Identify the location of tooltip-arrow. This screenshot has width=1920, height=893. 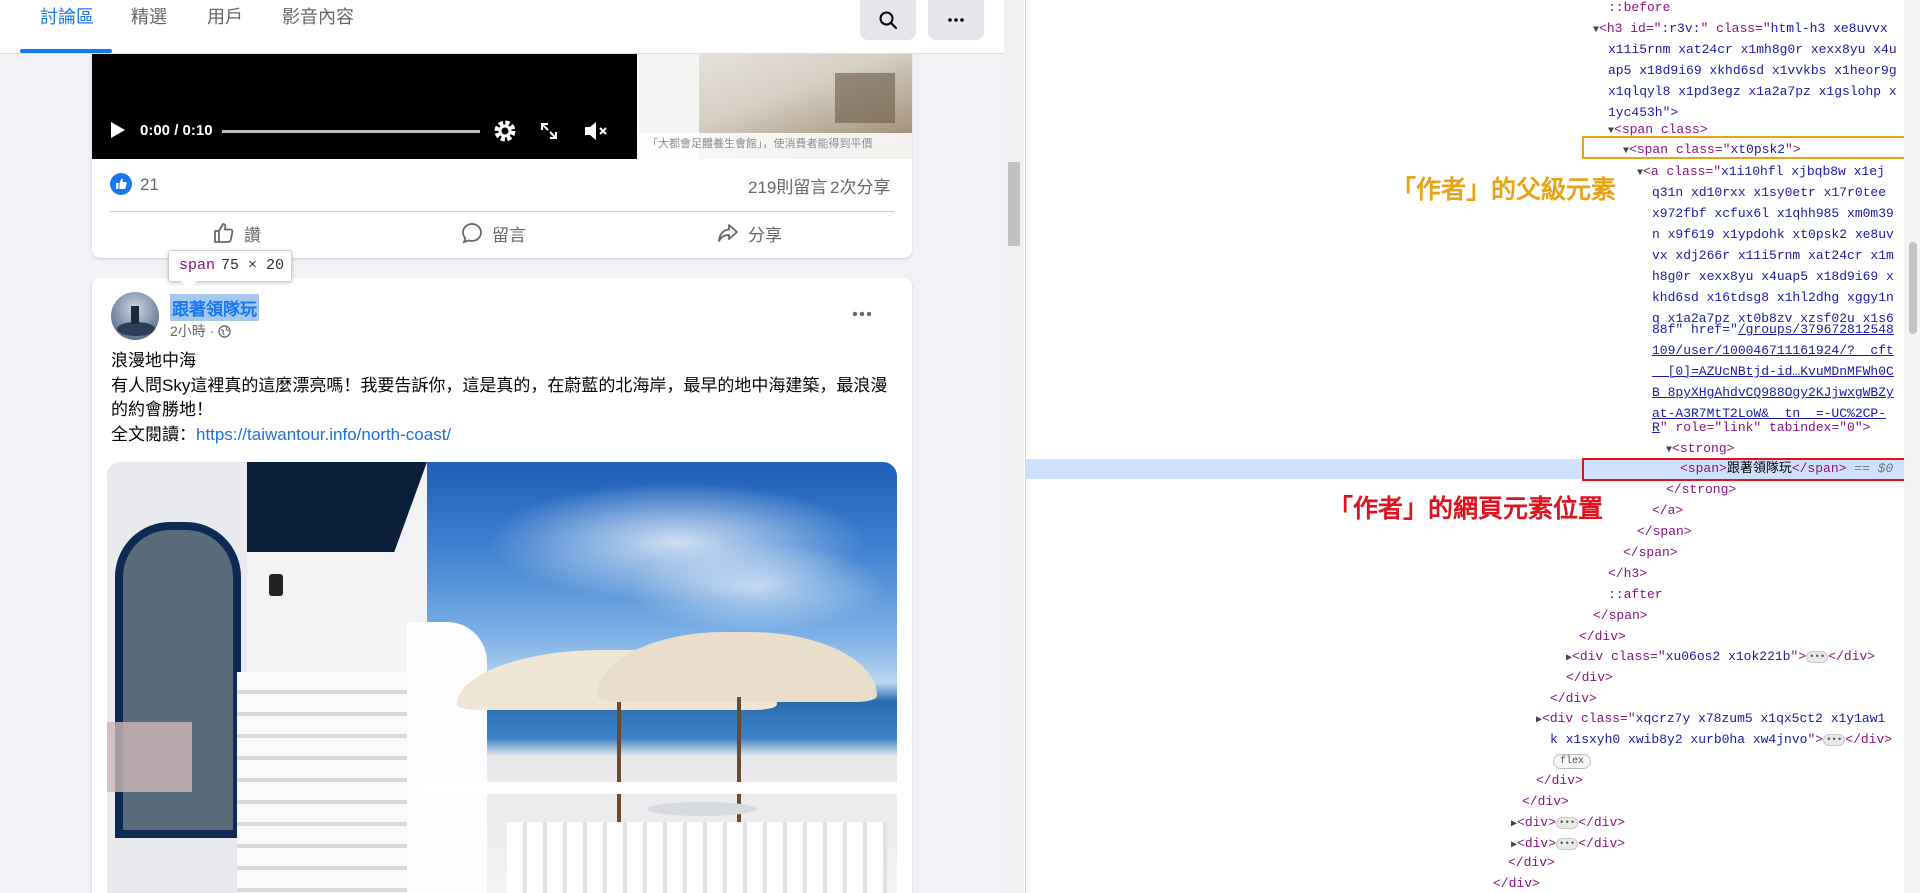
(189, 285).